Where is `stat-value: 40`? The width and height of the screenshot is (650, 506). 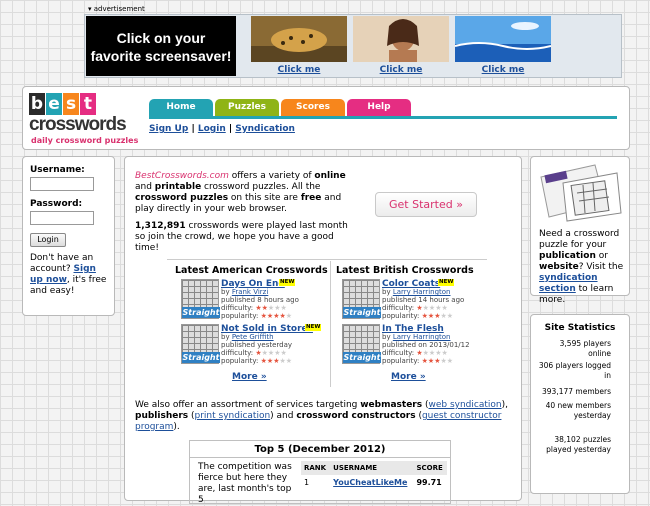 stat-value: 40 is located at coordinates (550, 405).